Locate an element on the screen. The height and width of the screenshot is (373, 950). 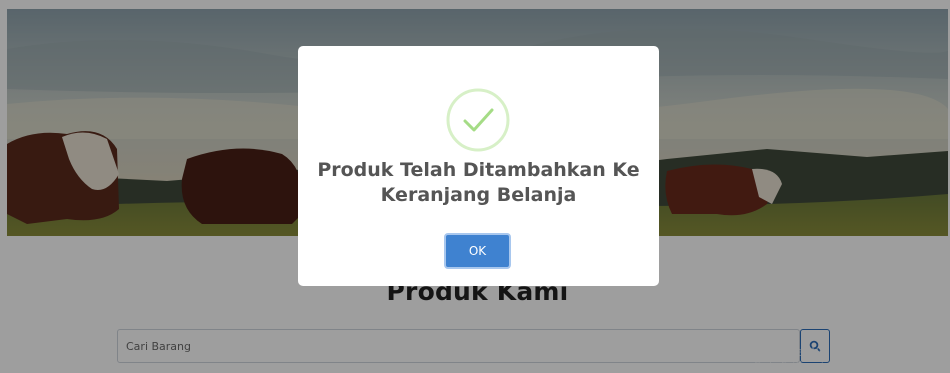
ok-button: OK is located at coordinates (477, 251).